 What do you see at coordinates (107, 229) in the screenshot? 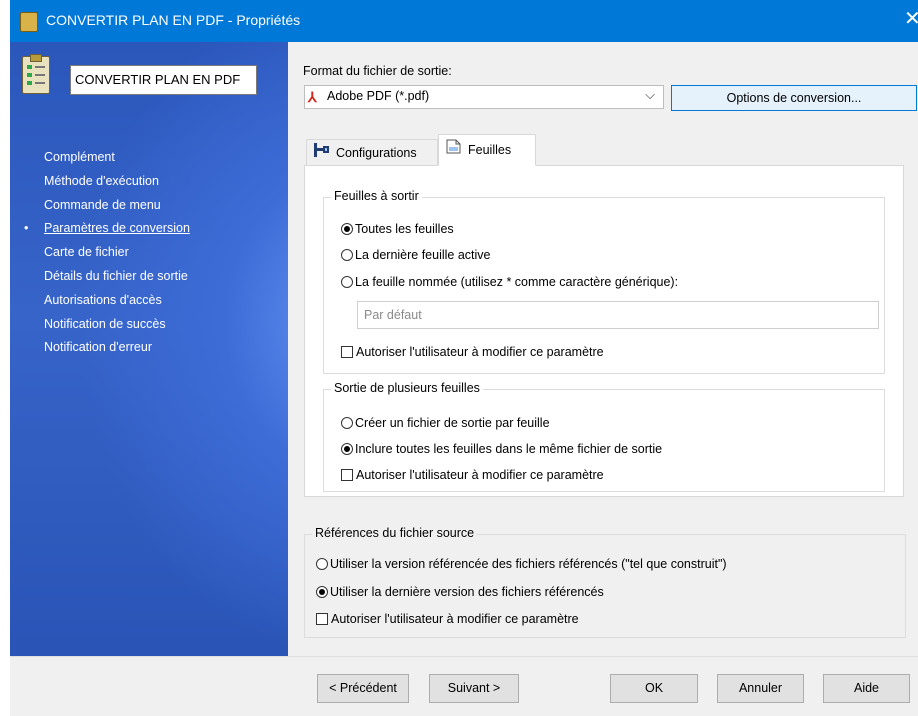
I see `sidebar-item-conversion-settings: • Paramètres de conversion` at bounding box center [107, 229].